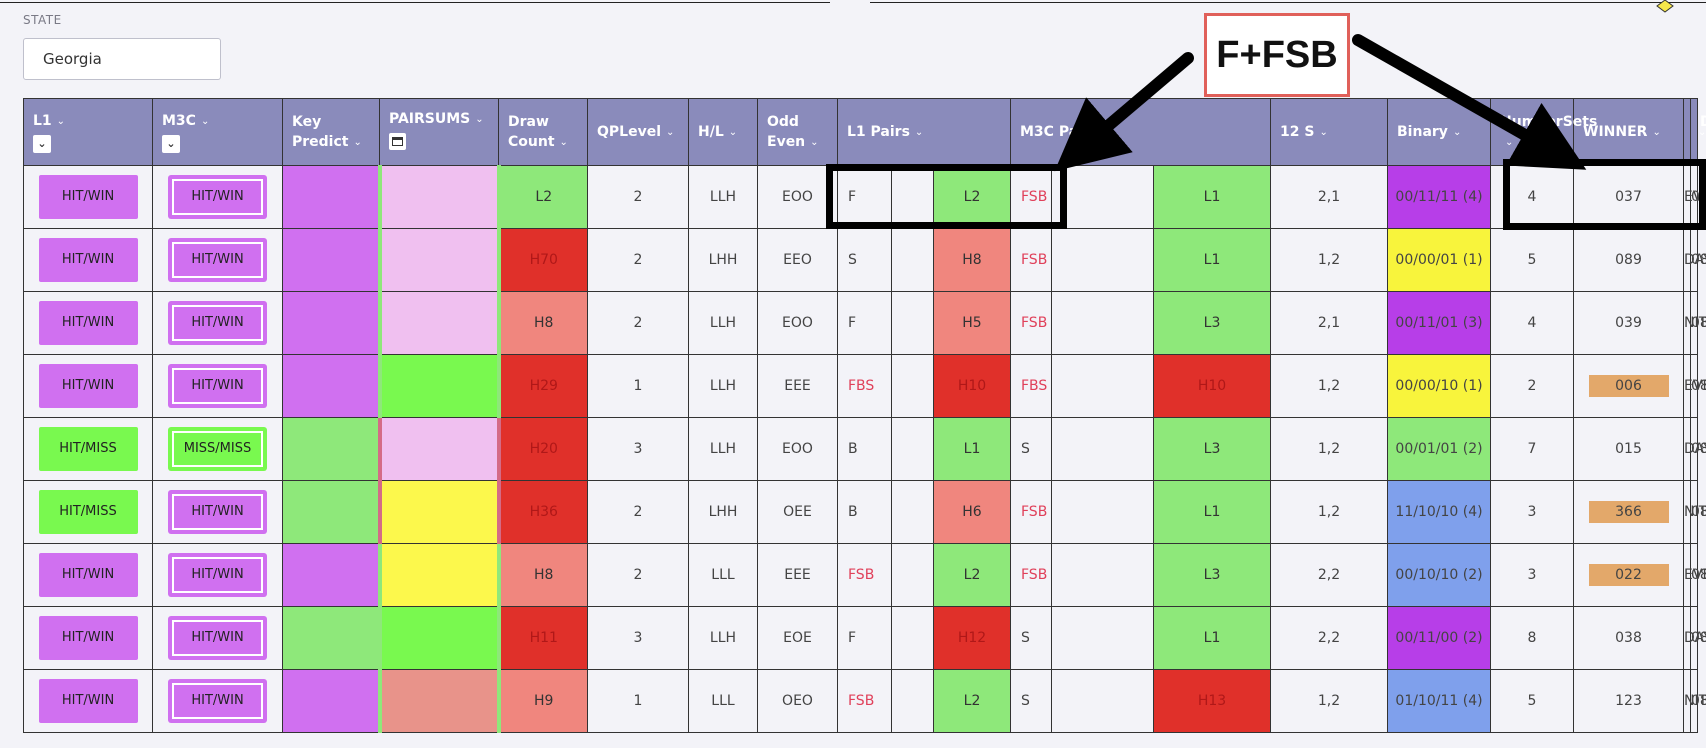 This screenshot has height=748, width=1706. I want to click on l1-pair-level: H8, so click(972, 260).